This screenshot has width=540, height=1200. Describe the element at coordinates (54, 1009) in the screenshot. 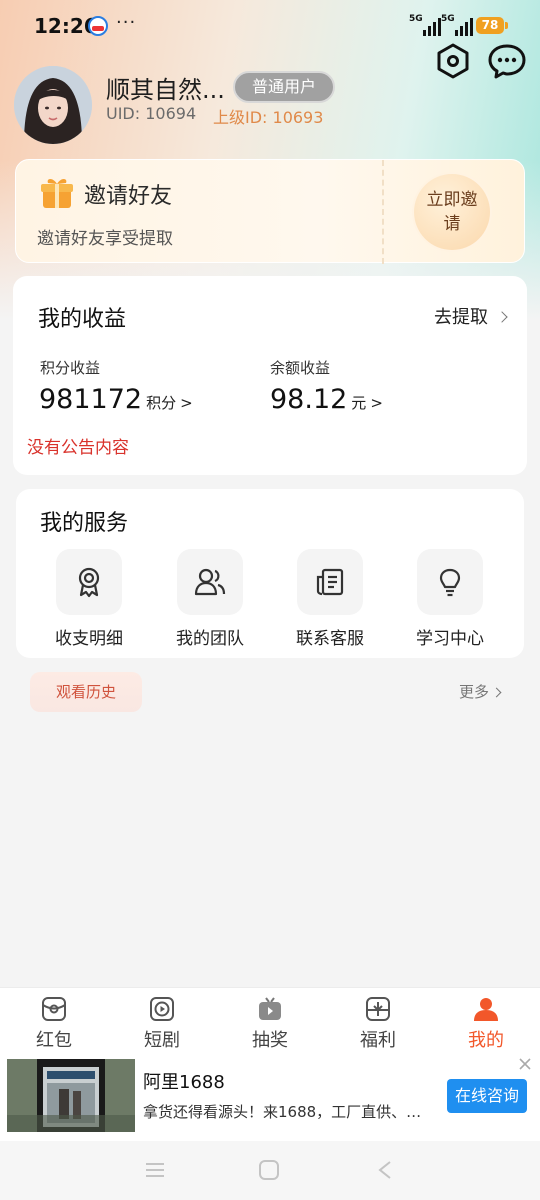

I see `red-packet-icon` at that location.